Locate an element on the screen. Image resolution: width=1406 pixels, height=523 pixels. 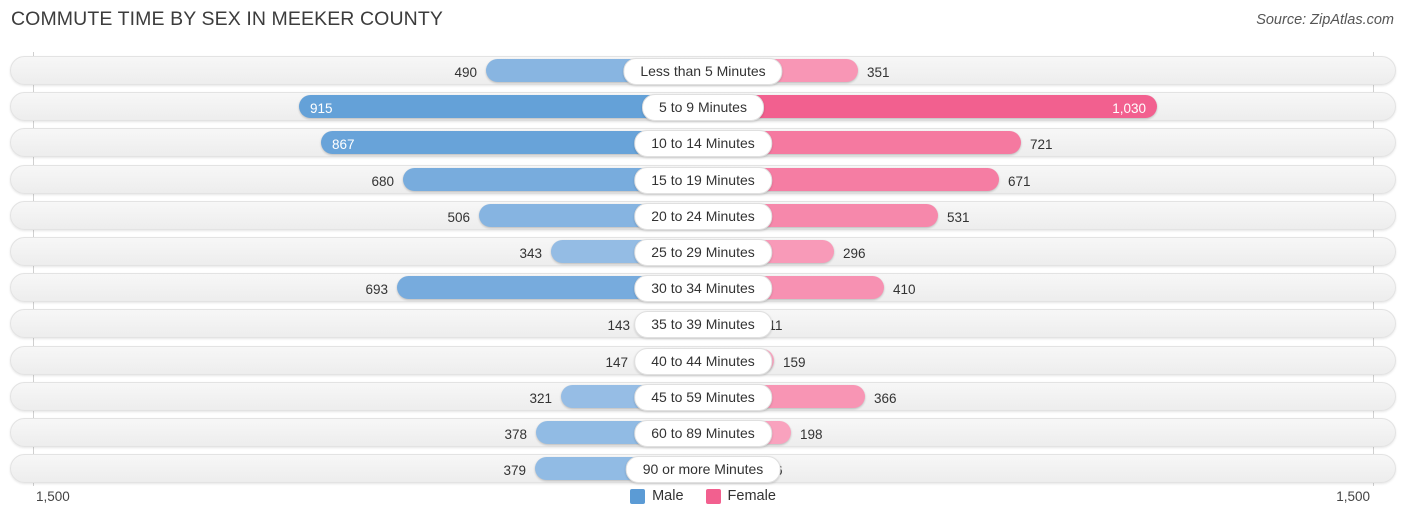
chart-row: 147 159 40 to 44 Minutes is located at coordinates (703, 360).